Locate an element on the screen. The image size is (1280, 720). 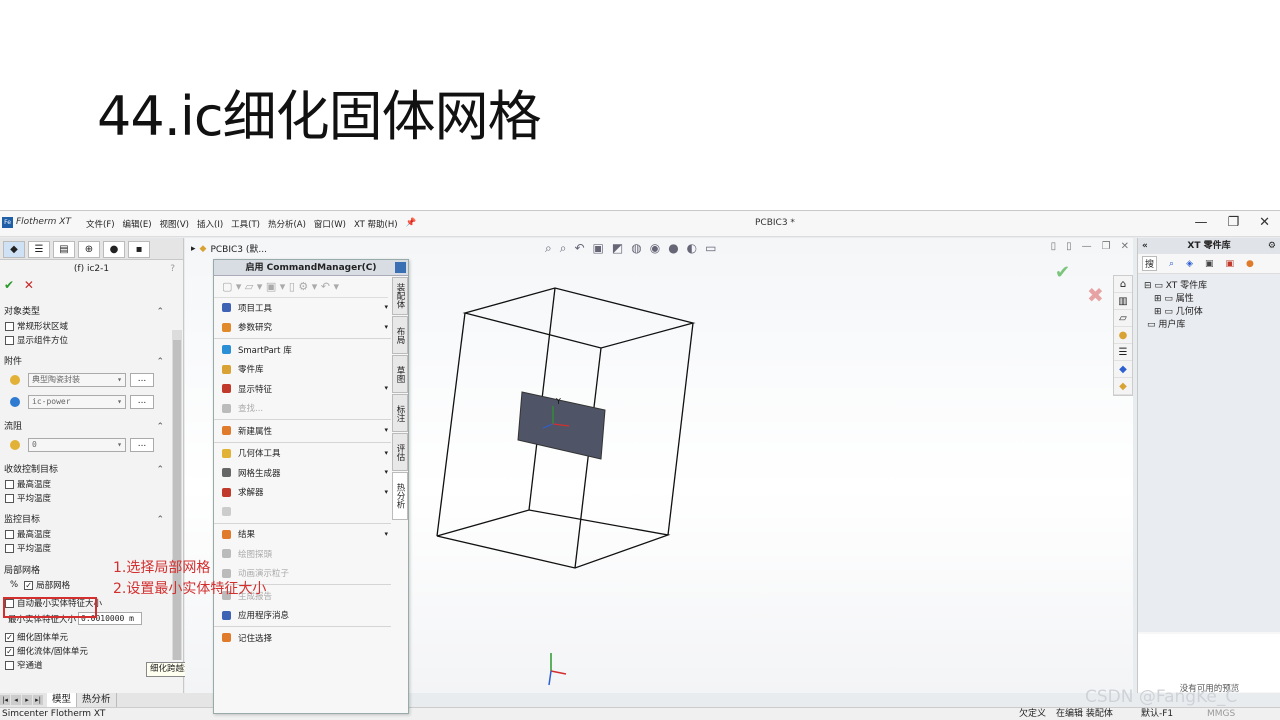
checkbox-regular-shape: 常规形状区域 is located at coordinates (86, 326).